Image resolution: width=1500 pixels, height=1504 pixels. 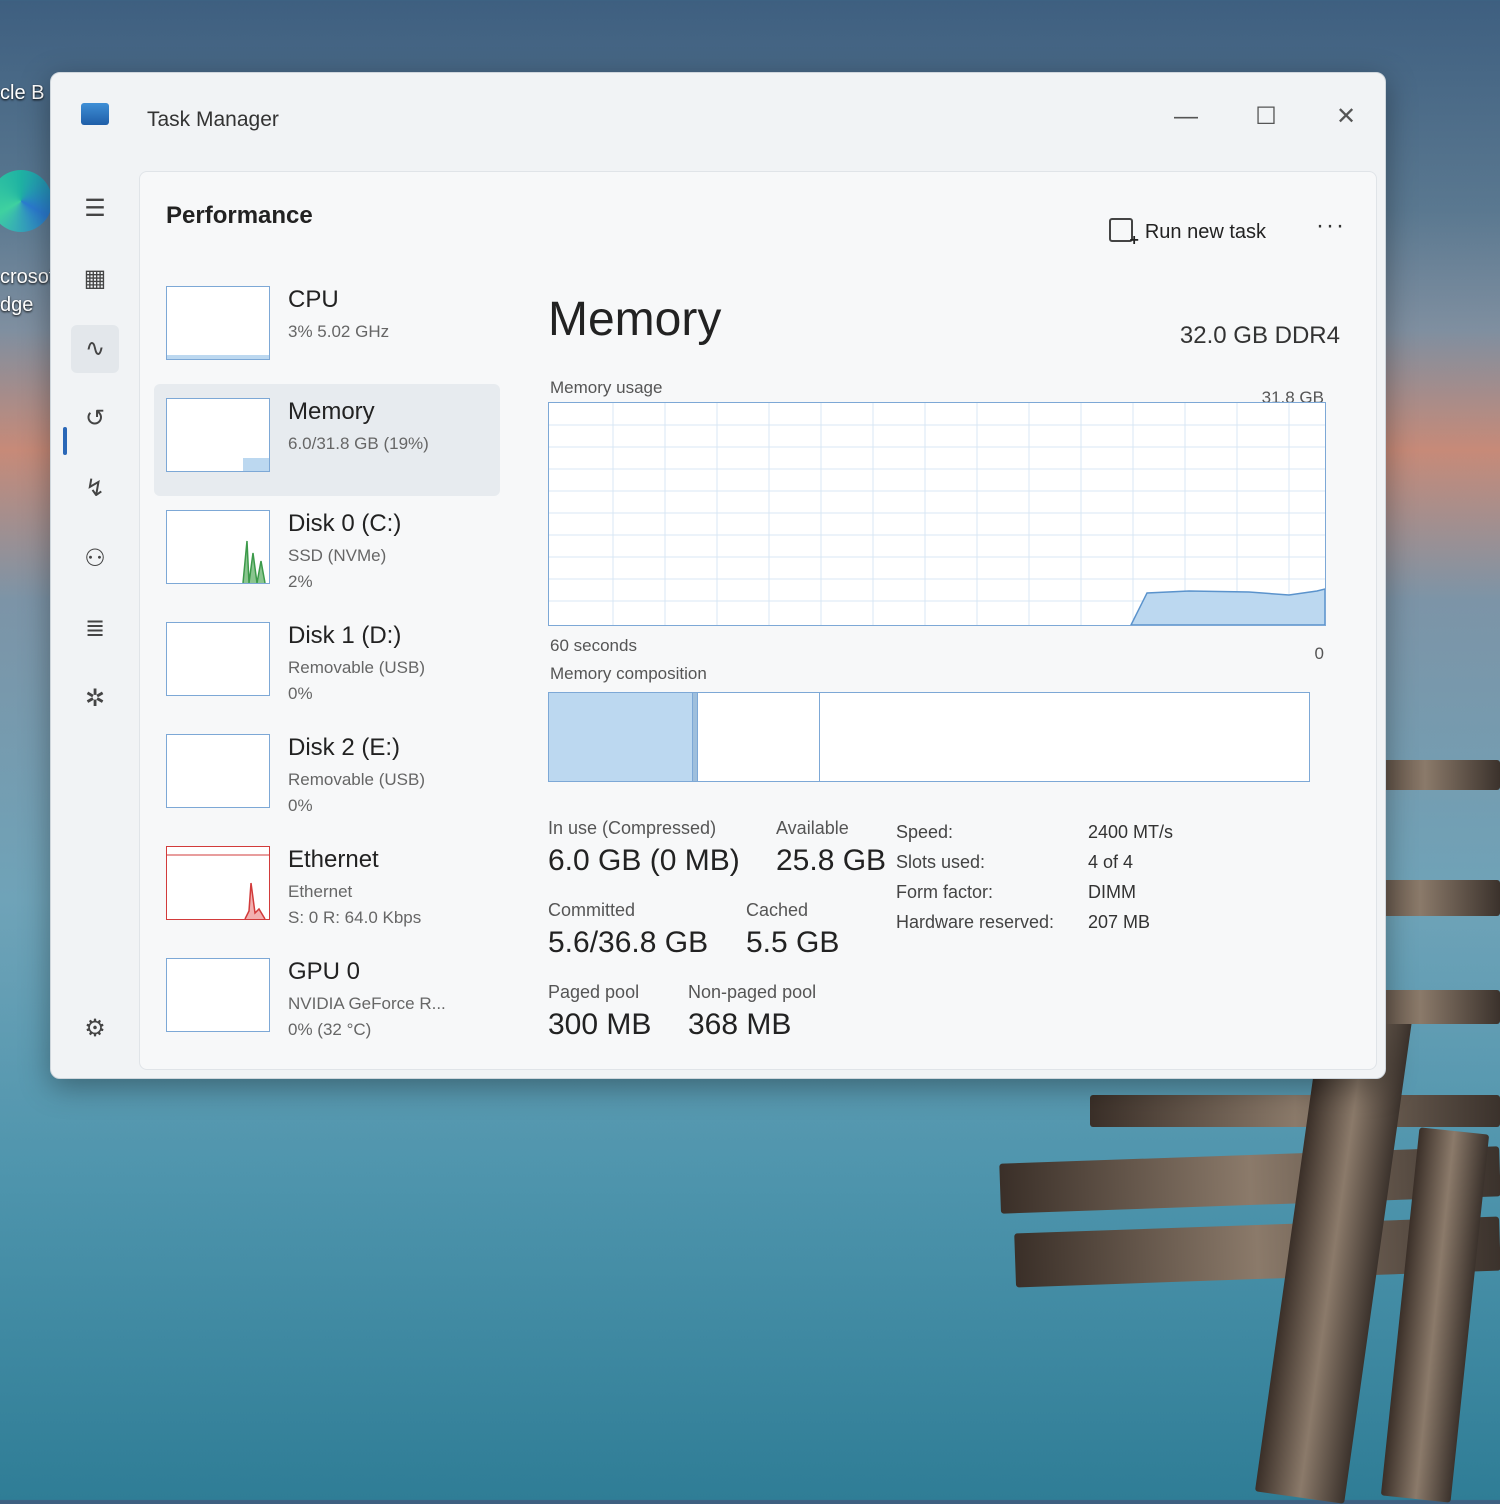 I want to click on ethernet-thumbnail-graph, so click(x=218, y=883).